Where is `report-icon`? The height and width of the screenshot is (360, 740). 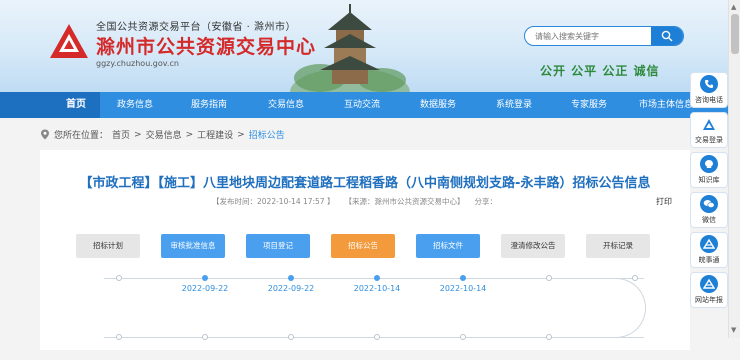 report-icon is located at coordinates (709, 284).